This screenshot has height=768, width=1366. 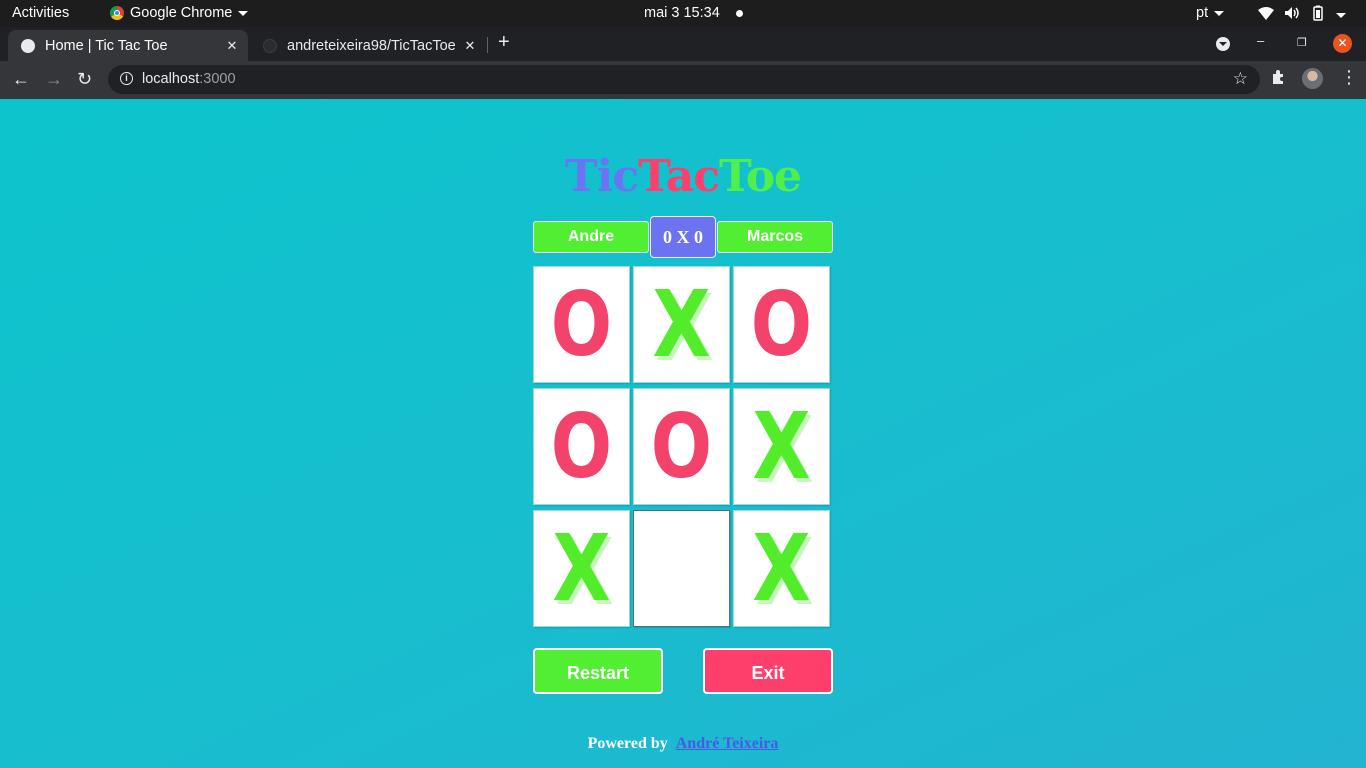 I want to click on browser-toolbar: ← → ↻ i localhost:3000 ☆, so click(x=683, y=80).